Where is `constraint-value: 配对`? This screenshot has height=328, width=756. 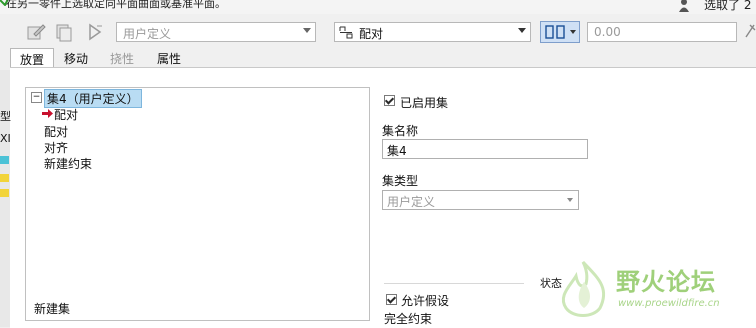
constraint-value: 配对 is located at coordinates (371, 34).